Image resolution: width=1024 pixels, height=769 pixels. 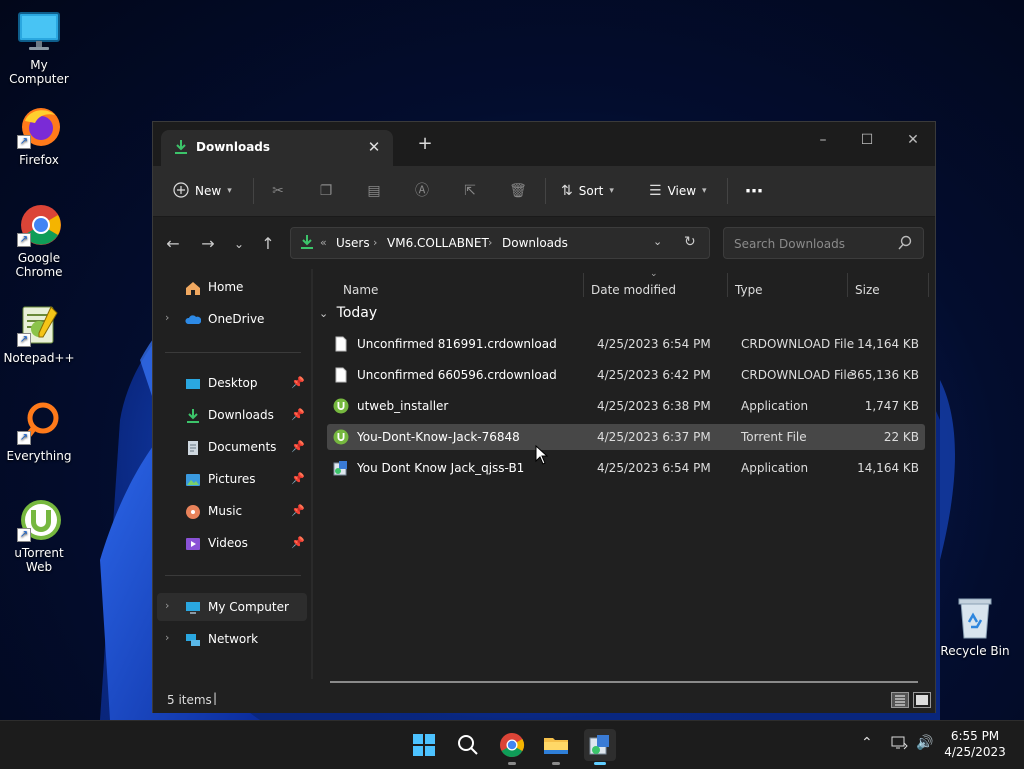 I want to click on sort-button: ⇅ Sort ▾, so click(x=587, y=191).